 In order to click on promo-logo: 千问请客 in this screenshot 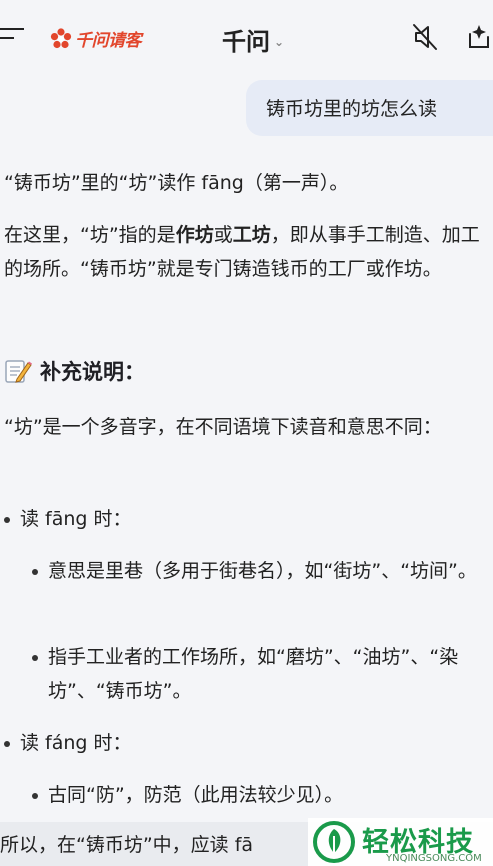, I will do `click(96, 38)`.